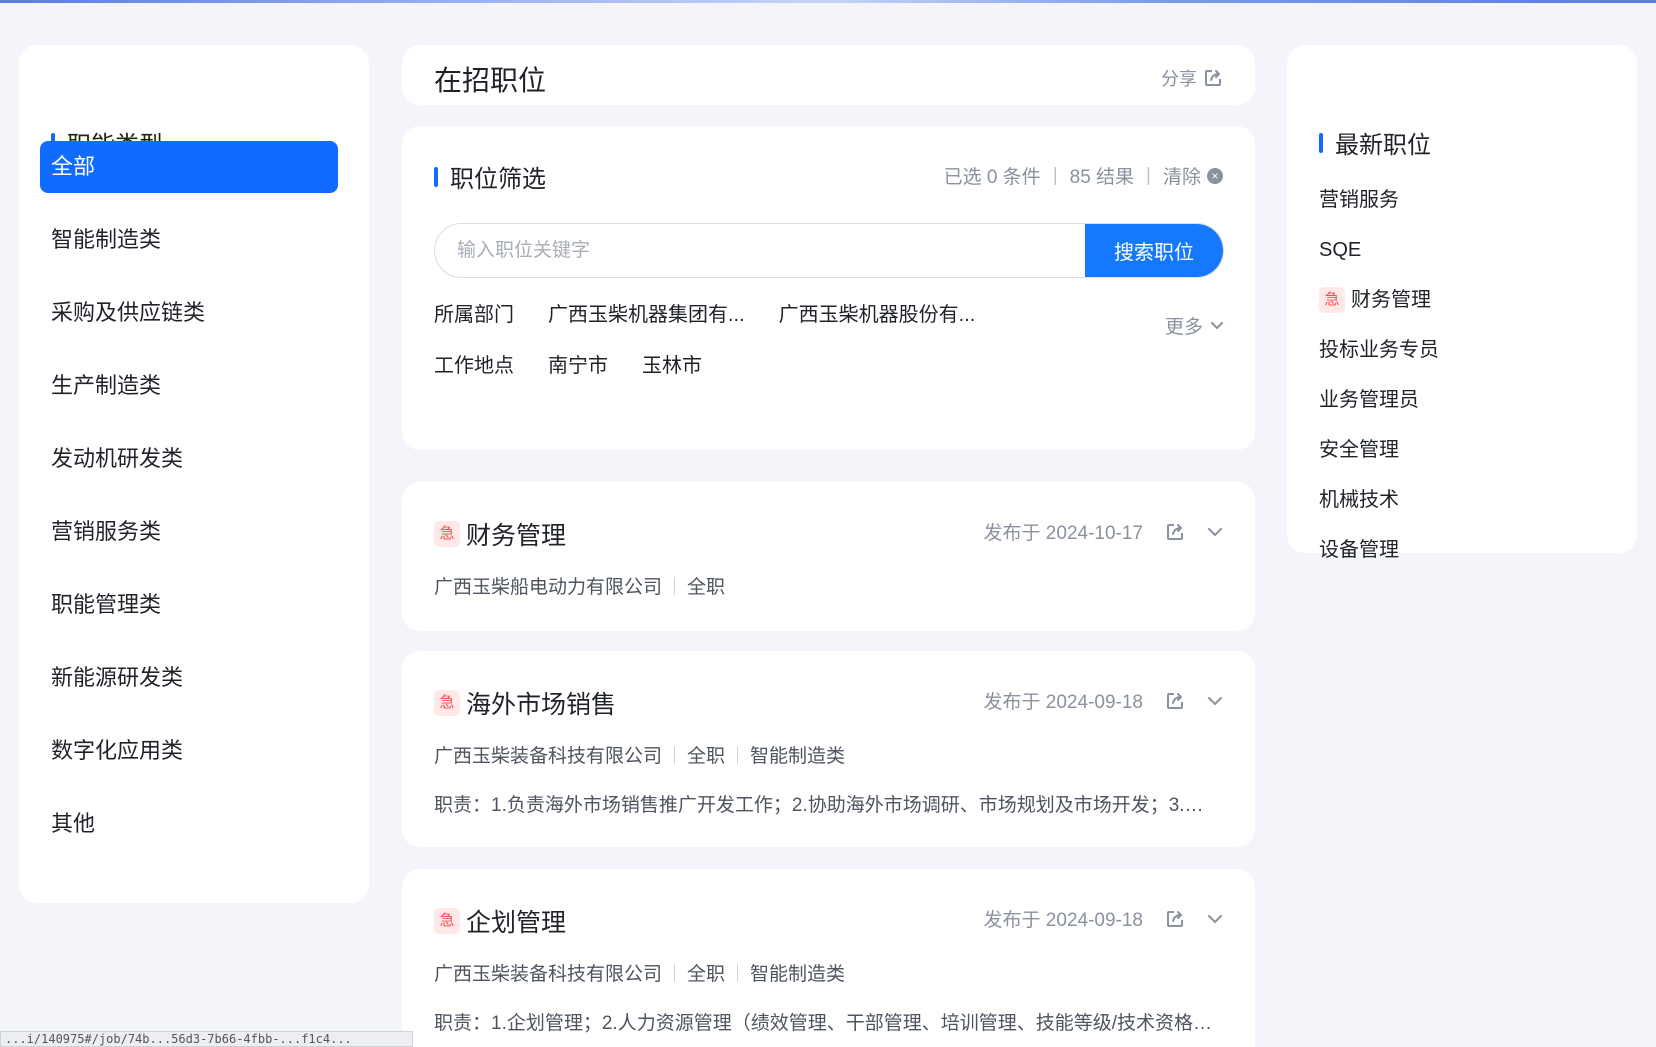 The height and width of the screenshot is (1047, 1656). I want to click on job-title-row: 急 海外市场销售, so click(525, 703).